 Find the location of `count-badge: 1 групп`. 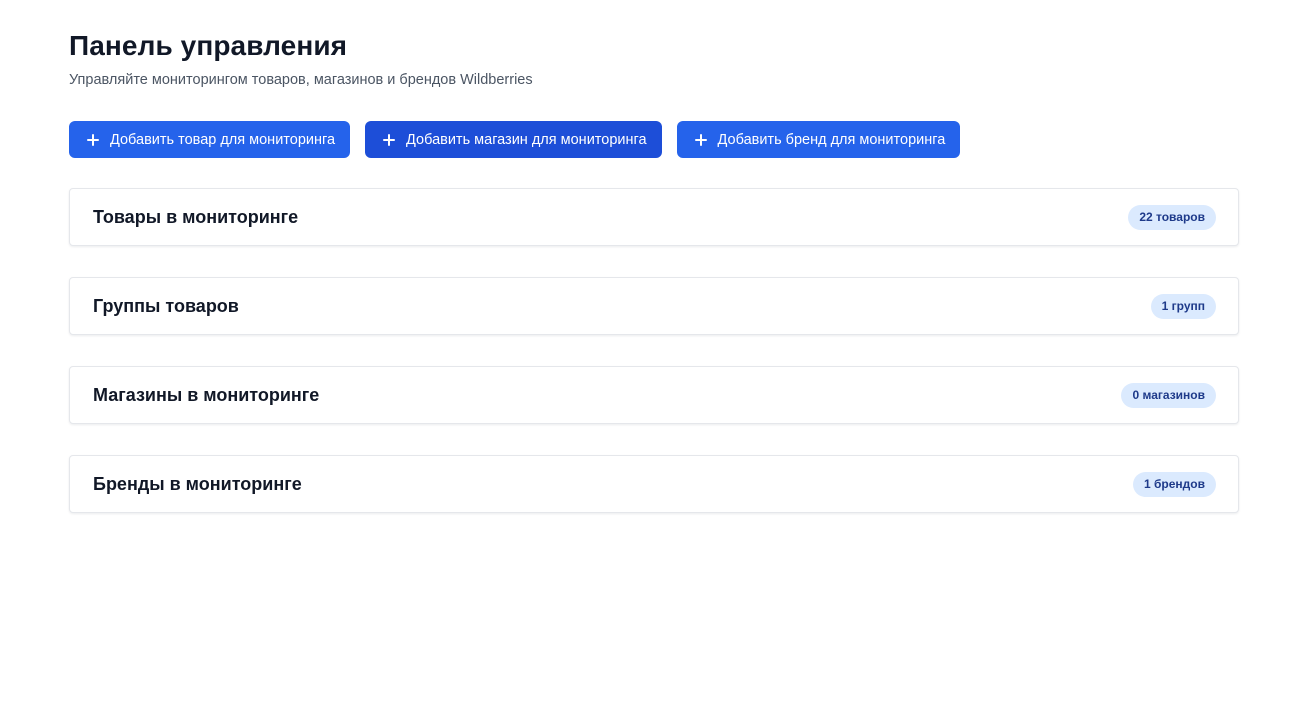

count-badge: 1 групп is located at coordinates (1183, 306).